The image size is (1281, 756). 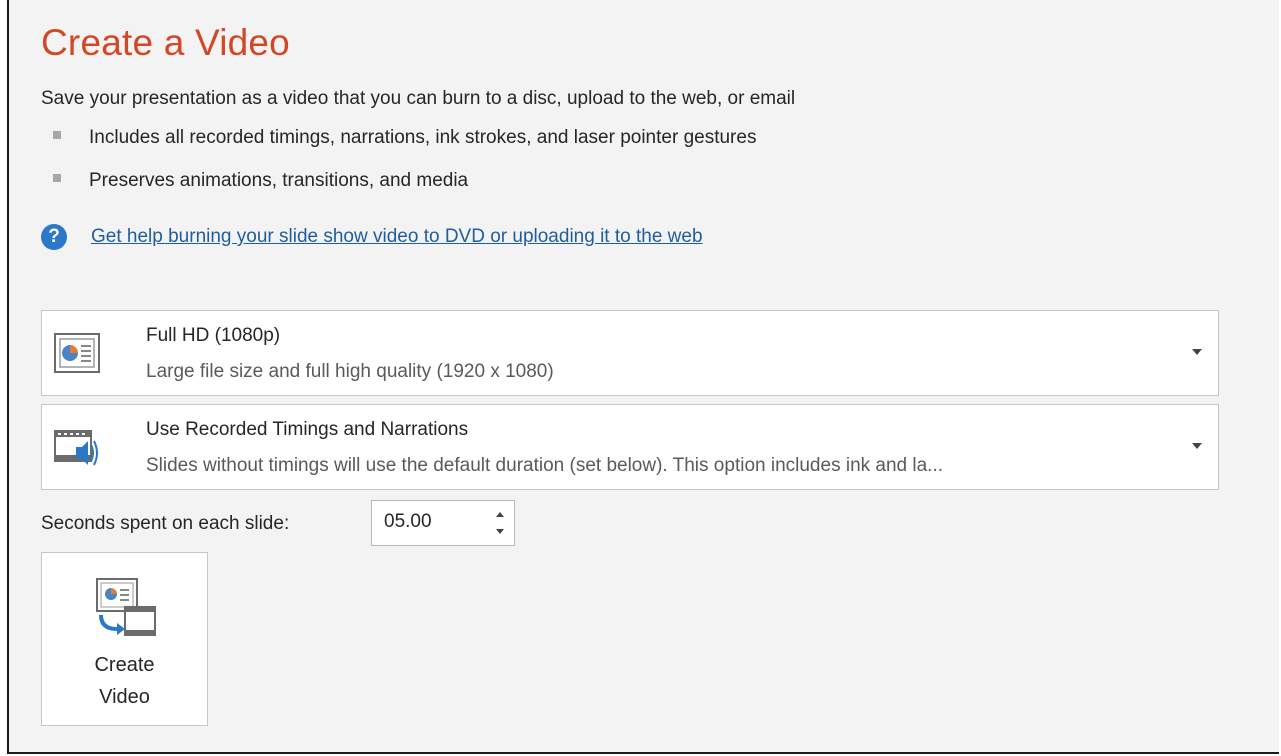 What do you see at coordinates (443, 523) in the screenshot?
I see `seconds-stepper: 05.00` at bounding box center [443, 523].